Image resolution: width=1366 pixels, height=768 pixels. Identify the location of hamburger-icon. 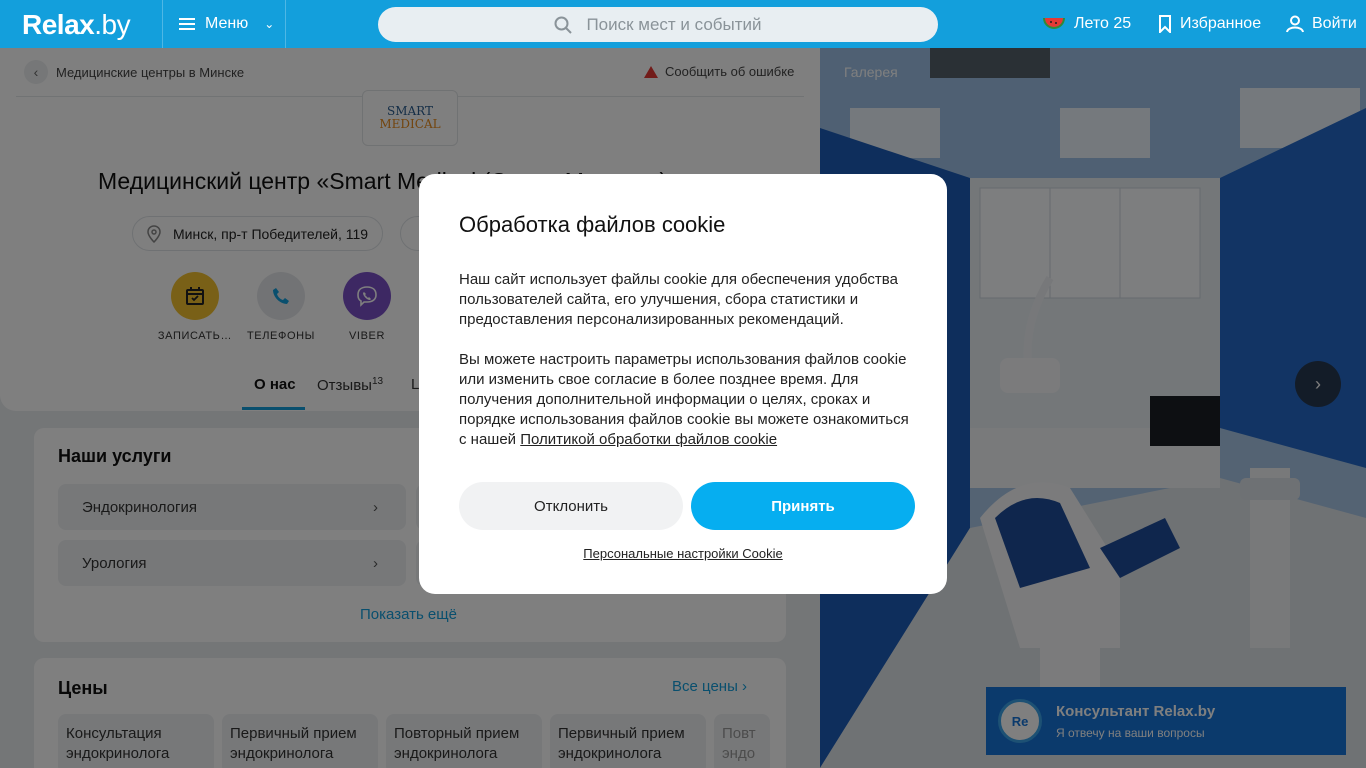
(187, 24).